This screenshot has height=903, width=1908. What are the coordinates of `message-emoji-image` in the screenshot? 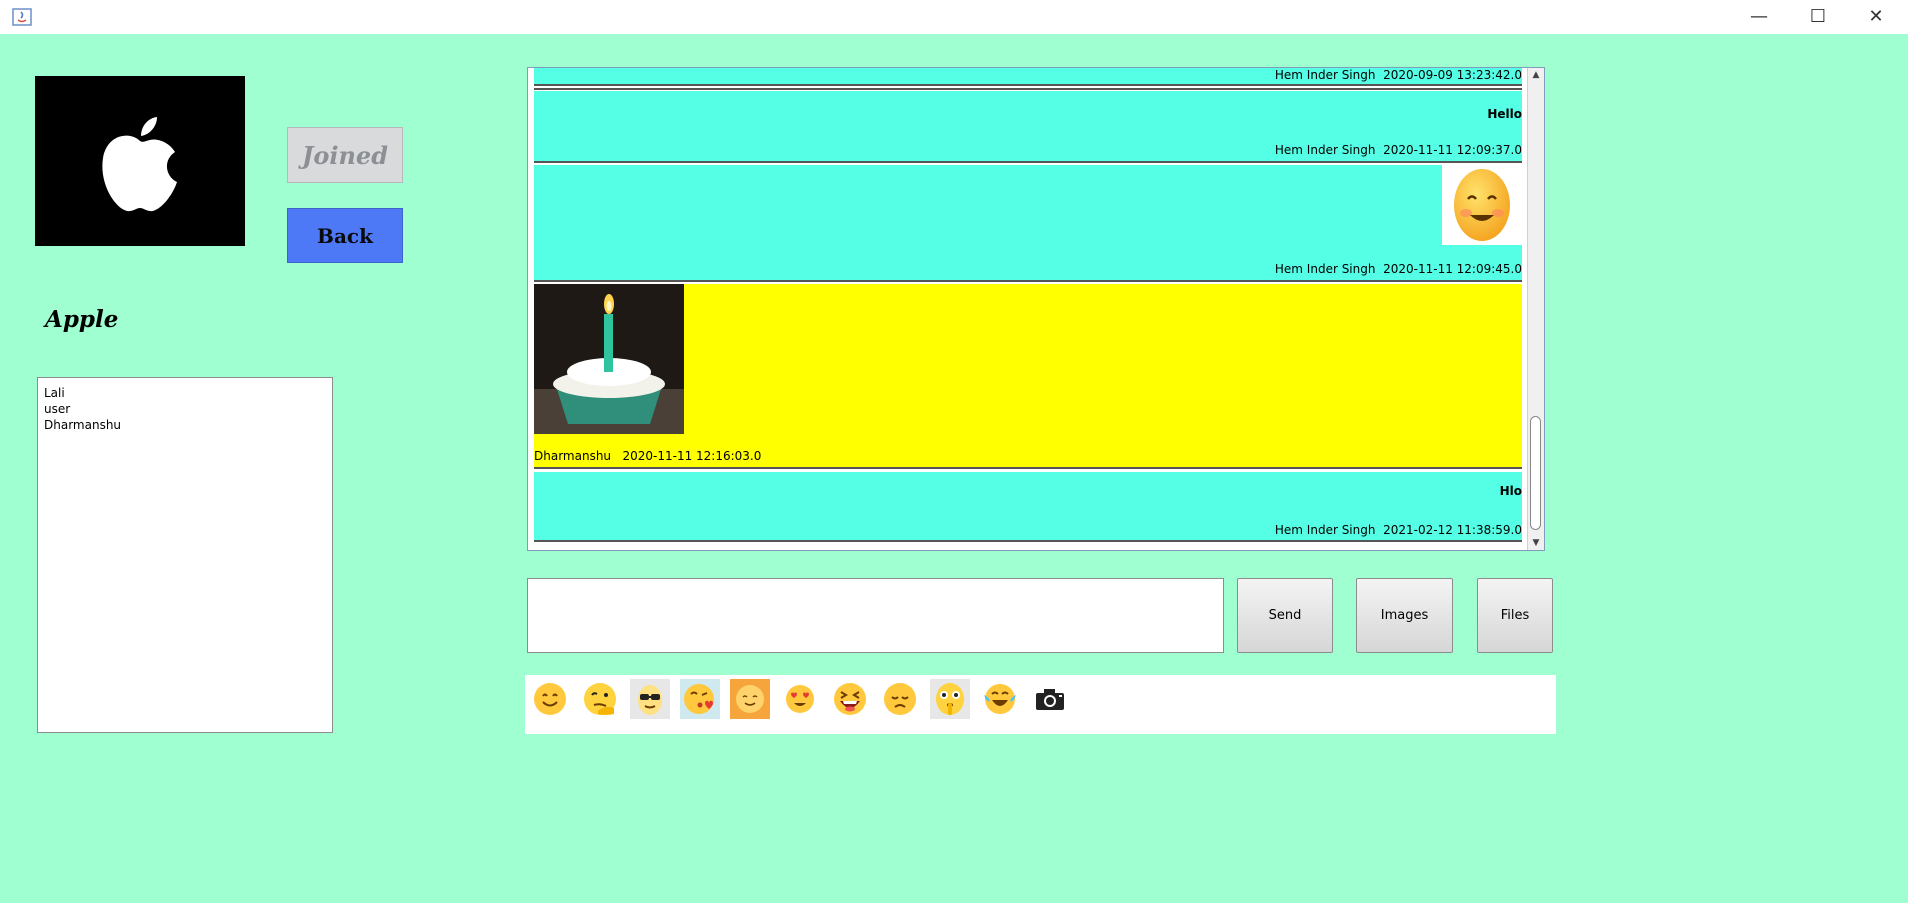 It's located at (1482, 205).